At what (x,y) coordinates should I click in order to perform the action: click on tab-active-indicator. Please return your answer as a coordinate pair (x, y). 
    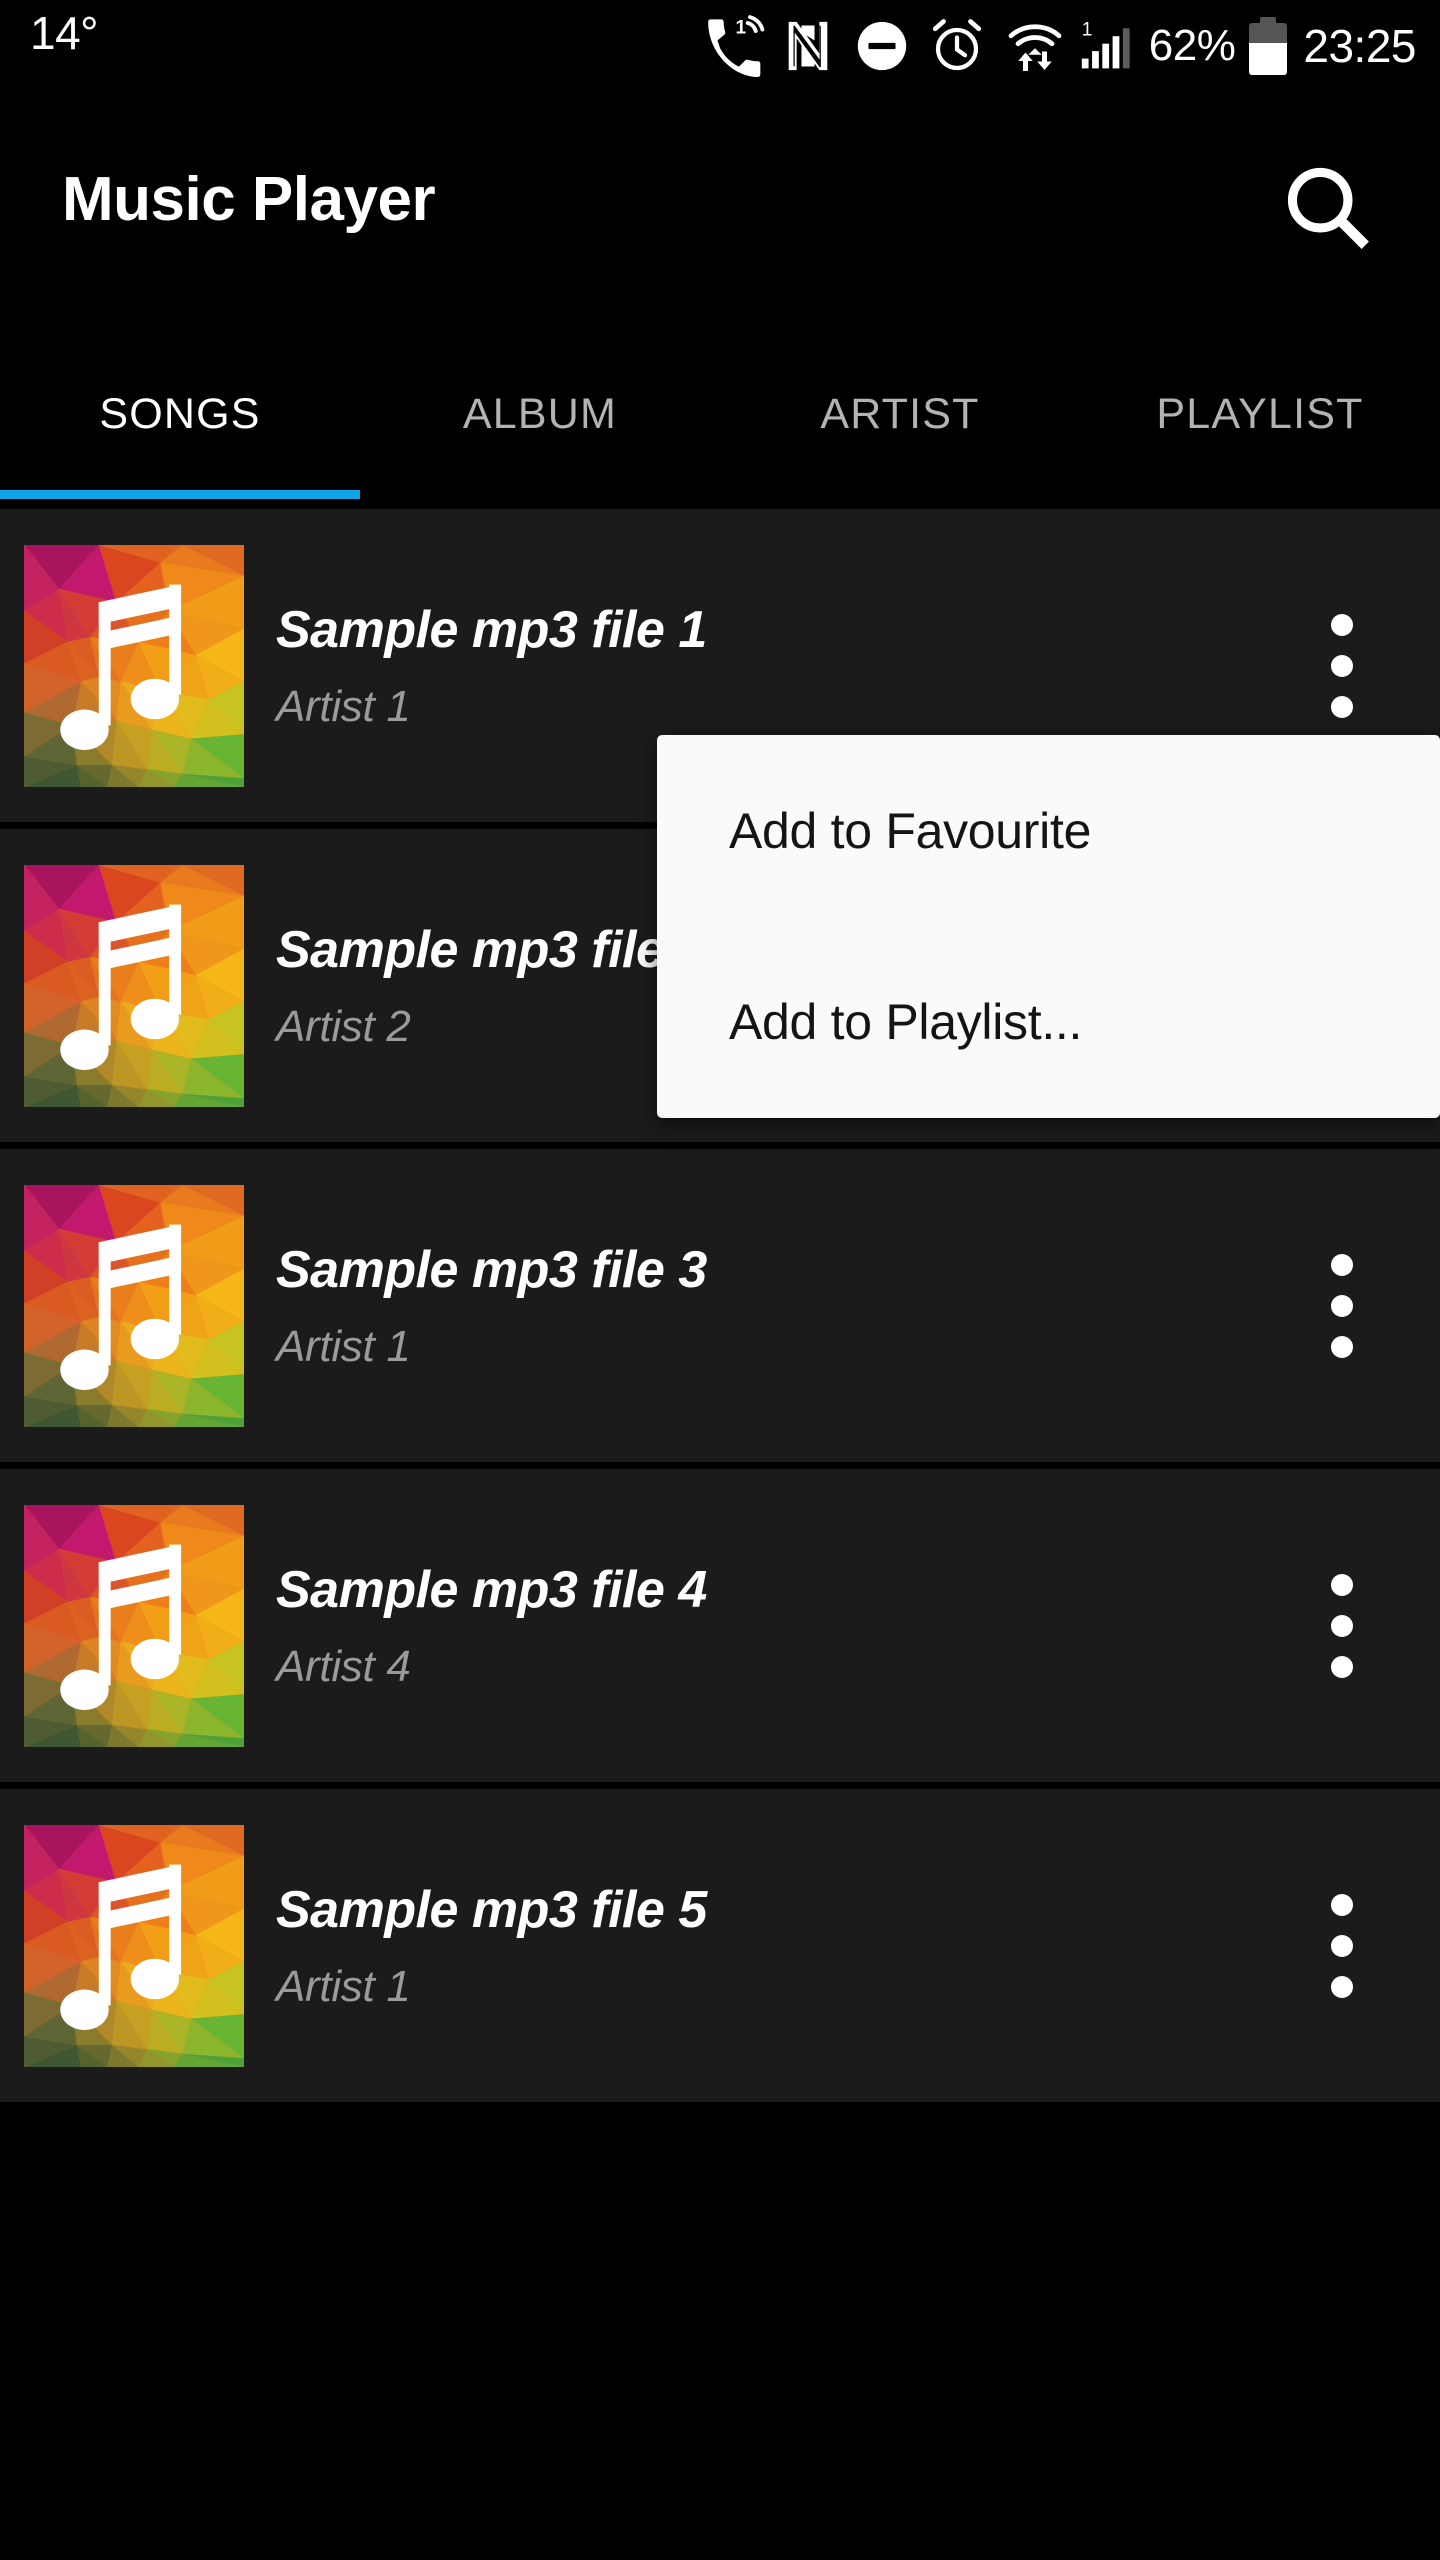
    Looking at the image, I should click on (180, 494).